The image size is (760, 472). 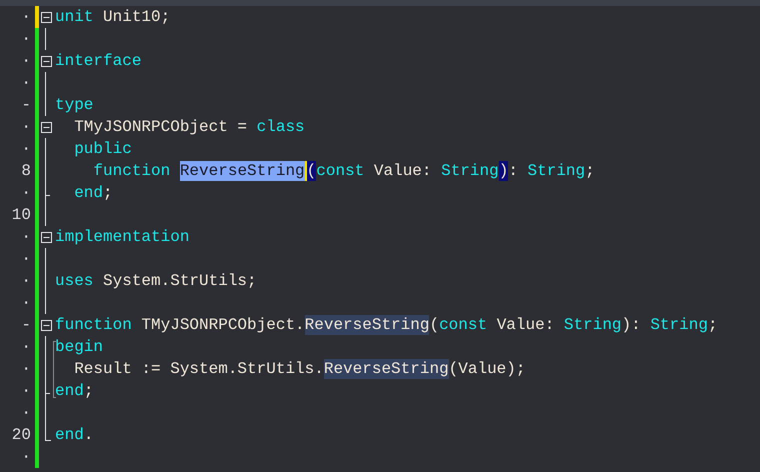 I want to click on line-number: 20, so click(x=21, y=435).